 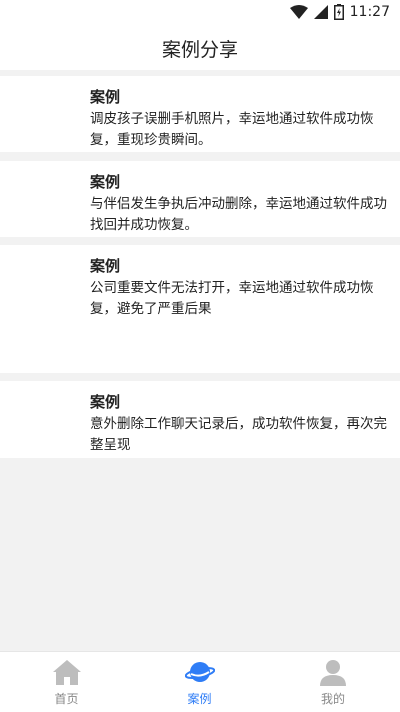 What do you see at coordinates (238, 214) in the screenshot?
I see `case-description: 与伴侣发生争执后冲动删除，幸运地通过软件成功找回并成功恢复。` at bounding box center [238, 214].